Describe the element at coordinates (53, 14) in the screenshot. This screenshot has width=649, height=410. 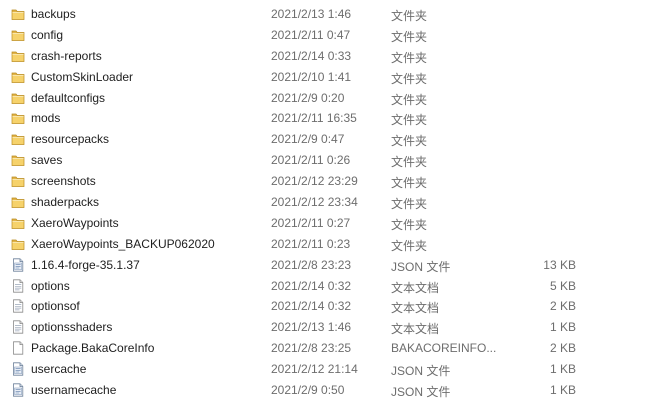
I see `file-name: backups` at that location.